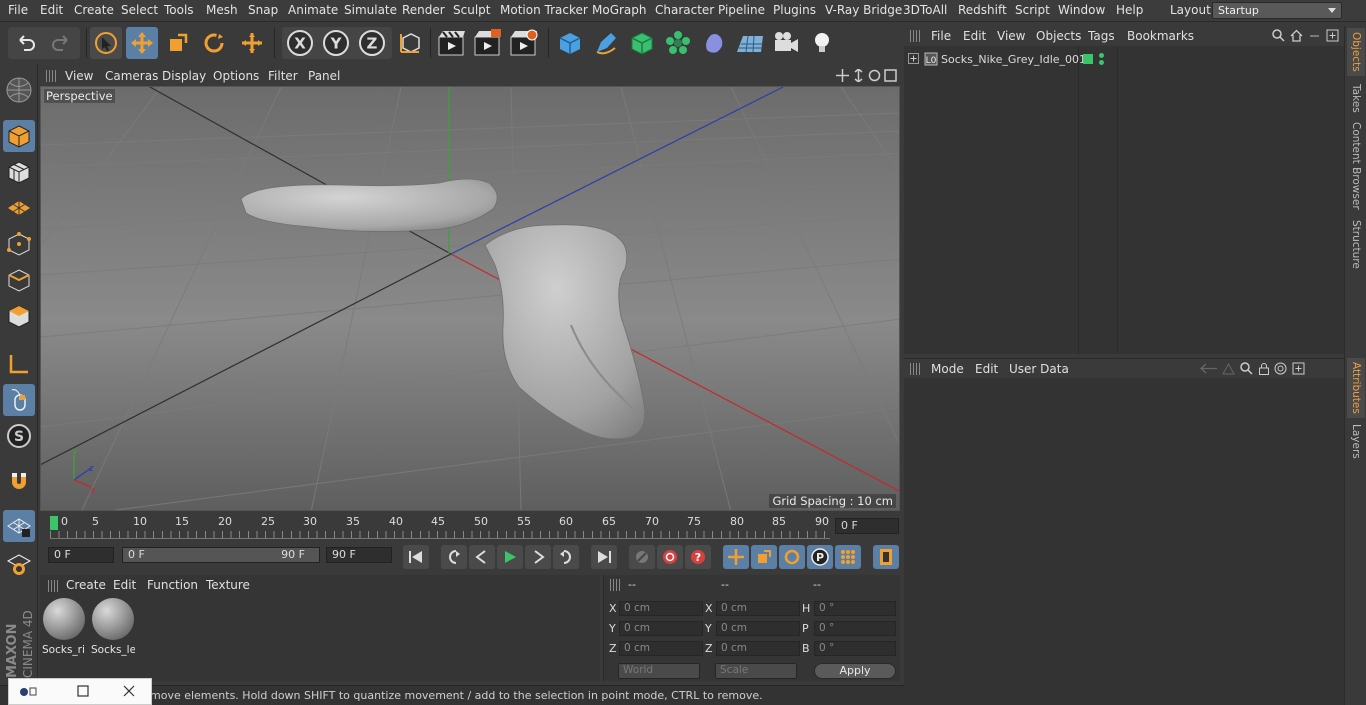  Describe the element at coordinates (890, 77) in the screenshot. I see `maximize-view-icon` at that location.